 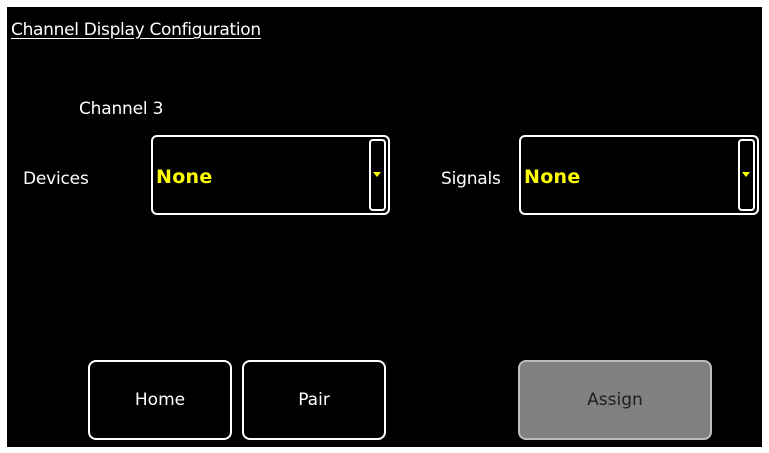 I want to click on signals-dropdown-button, so click(x=746, y=175).